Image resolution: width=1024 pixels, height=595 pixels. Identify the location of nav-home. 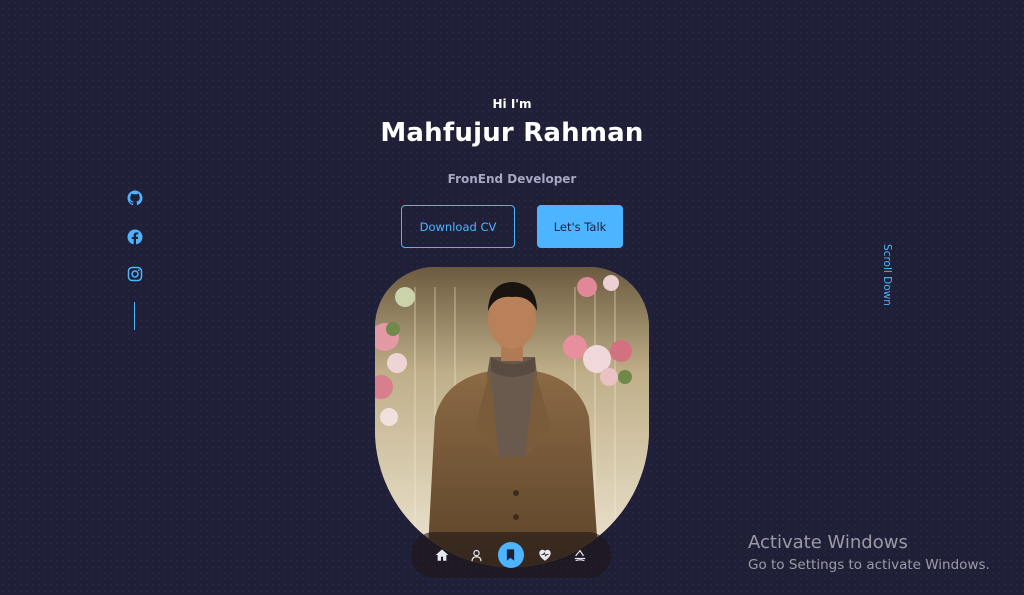
(442, 555).